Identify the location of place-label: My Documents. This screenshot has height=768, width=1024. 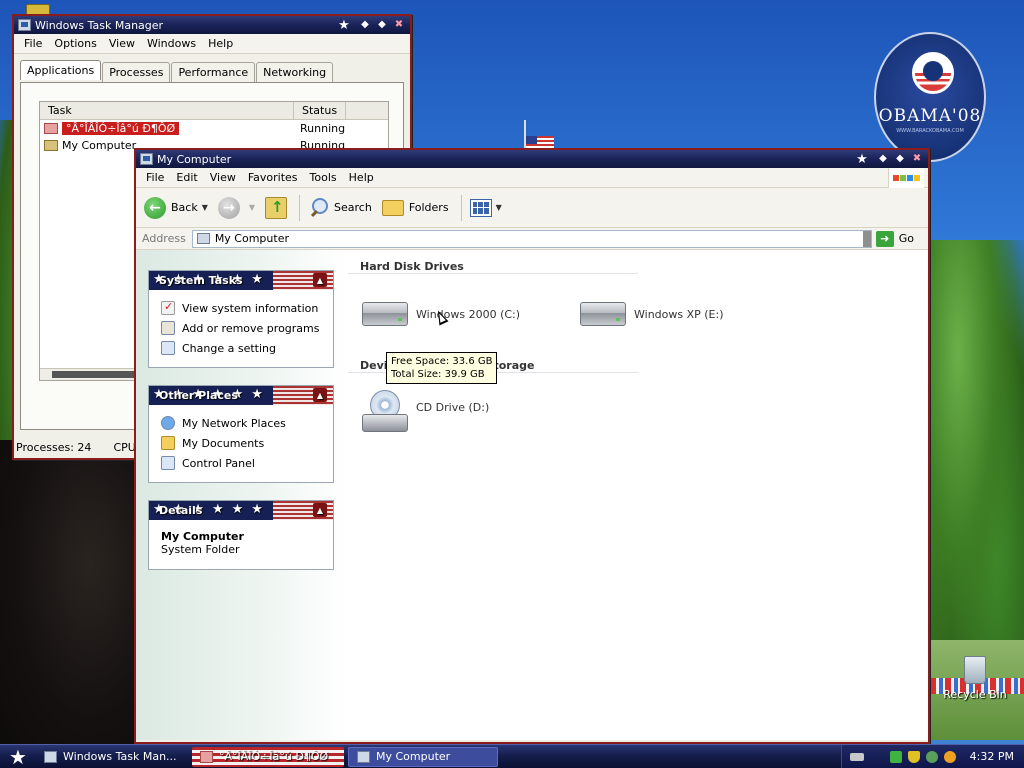
(223, 443).